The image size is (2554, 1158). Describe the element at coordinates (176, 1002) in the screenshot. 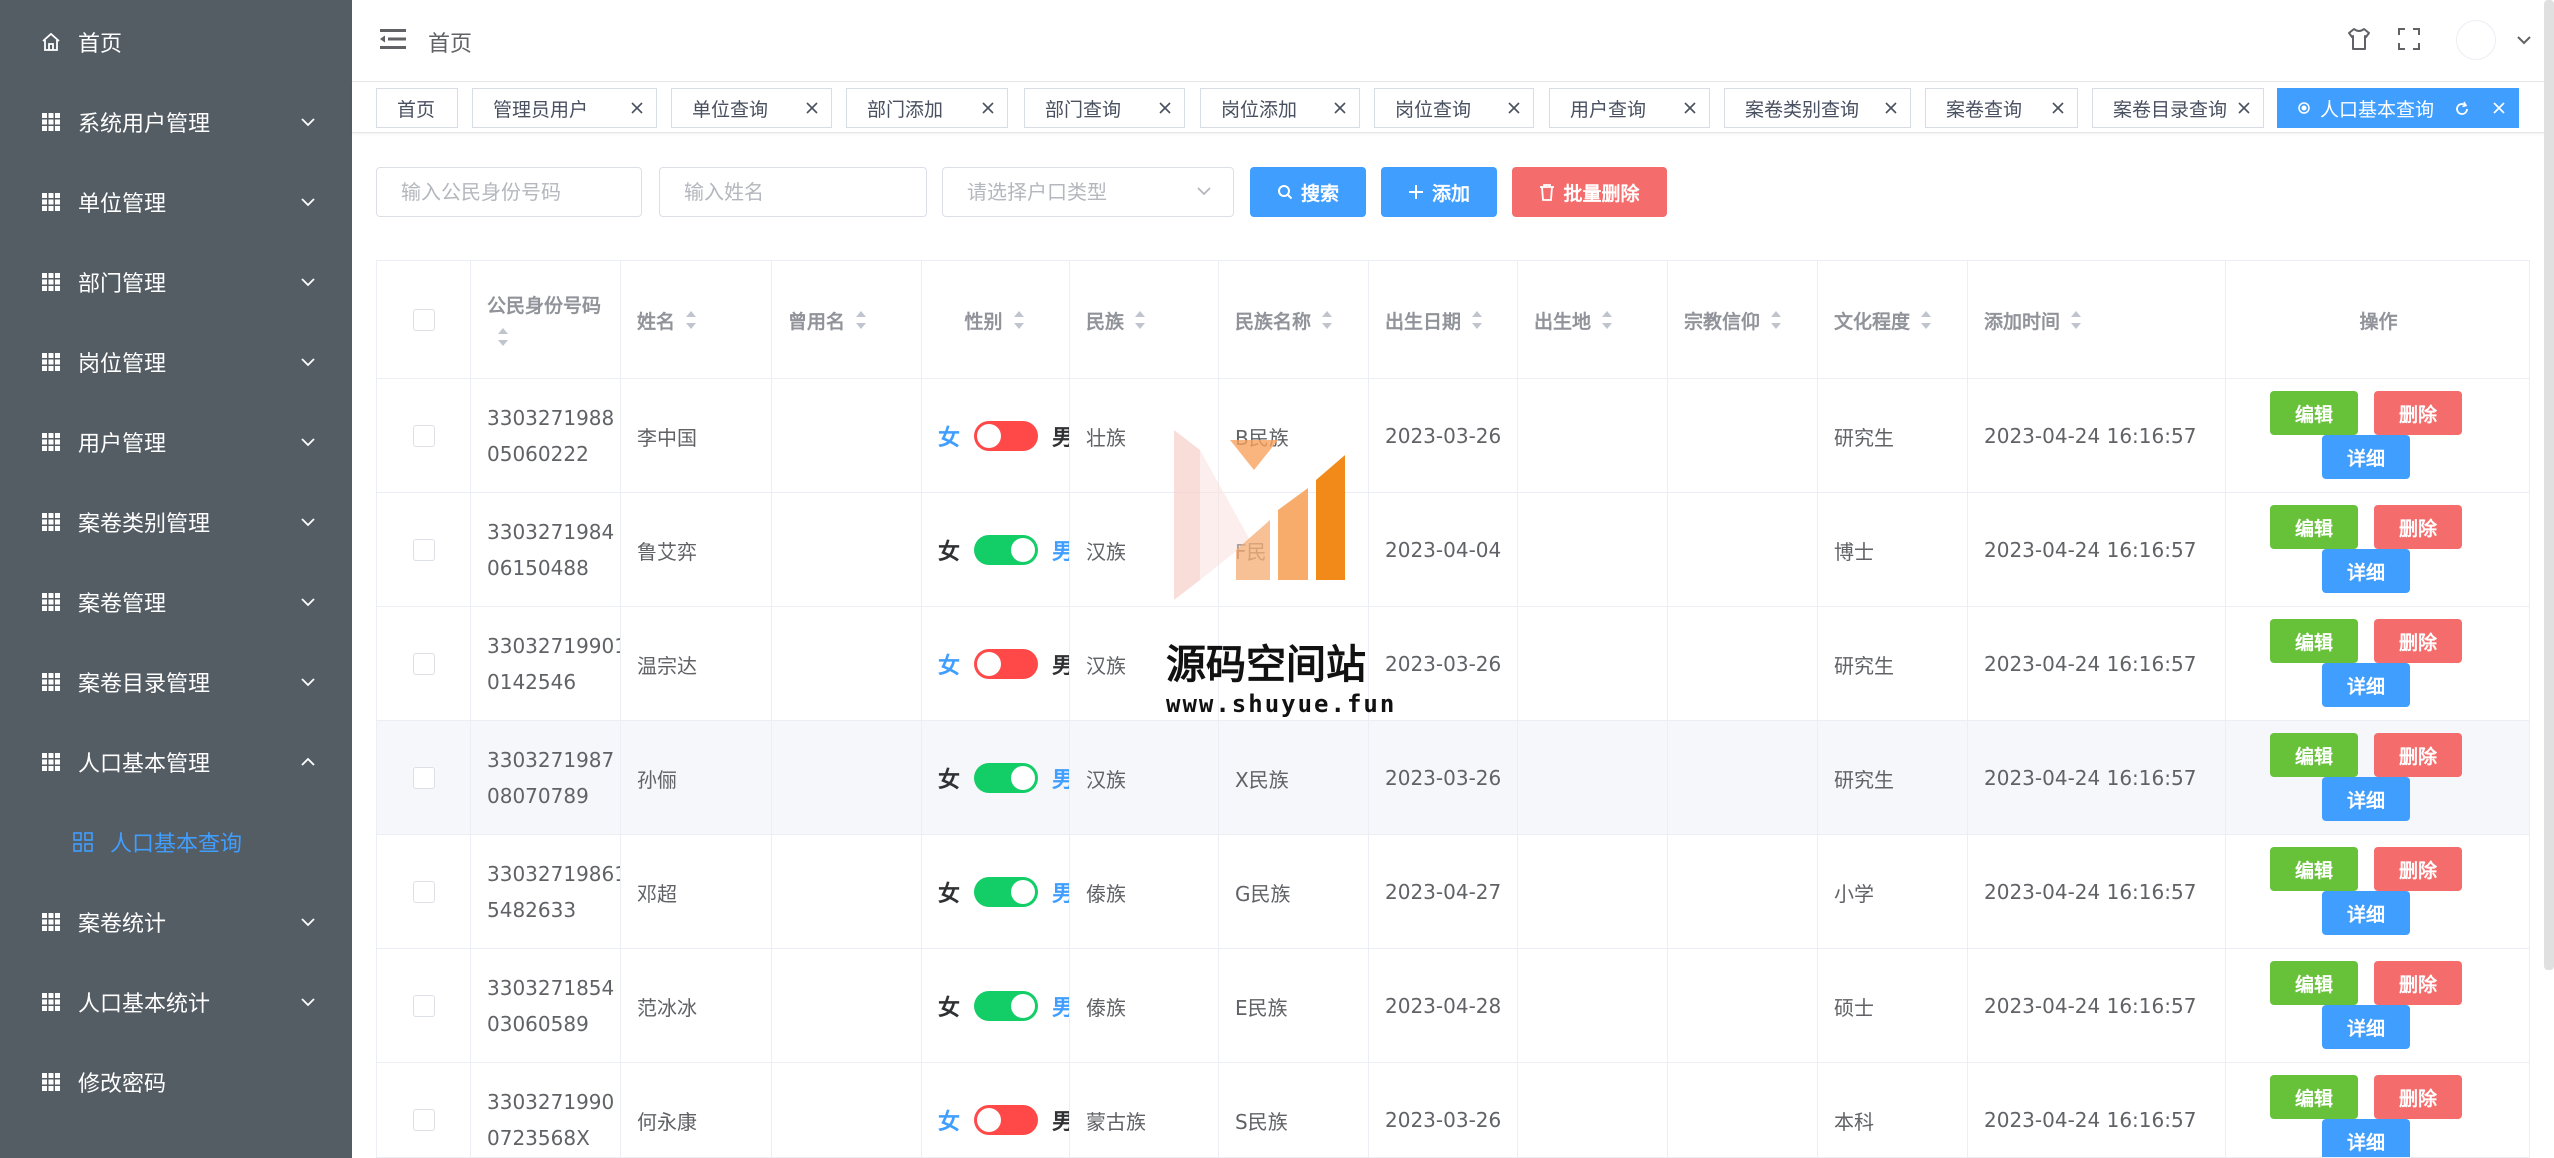

I see `sidebar-item-population-statistics: 人口基本统计` at that location.